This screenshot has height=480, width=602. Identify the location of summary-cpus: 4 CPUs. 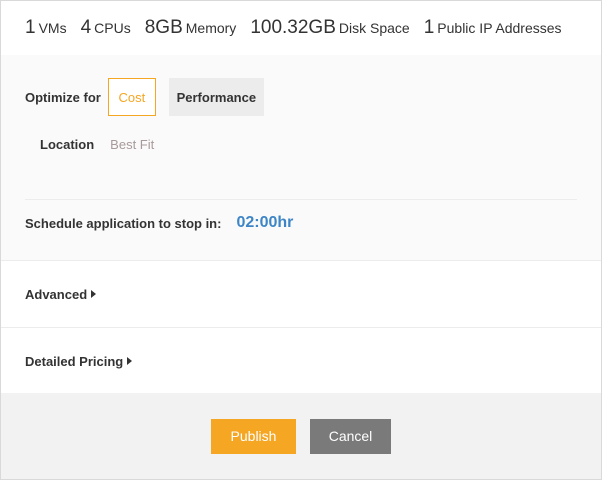
(106, 28).